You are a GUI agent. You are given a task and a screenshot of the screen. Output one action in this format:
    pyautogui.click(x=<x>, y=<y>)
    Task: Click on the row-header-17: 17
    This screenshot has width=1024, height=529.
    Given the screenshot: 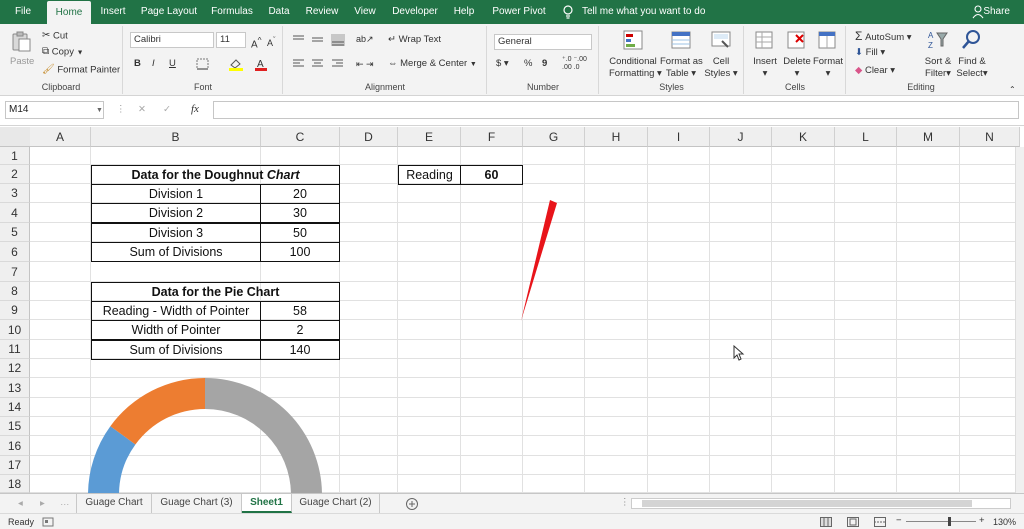 What is the action you would take?
    pyautogui.click(x=15, y=465)
    